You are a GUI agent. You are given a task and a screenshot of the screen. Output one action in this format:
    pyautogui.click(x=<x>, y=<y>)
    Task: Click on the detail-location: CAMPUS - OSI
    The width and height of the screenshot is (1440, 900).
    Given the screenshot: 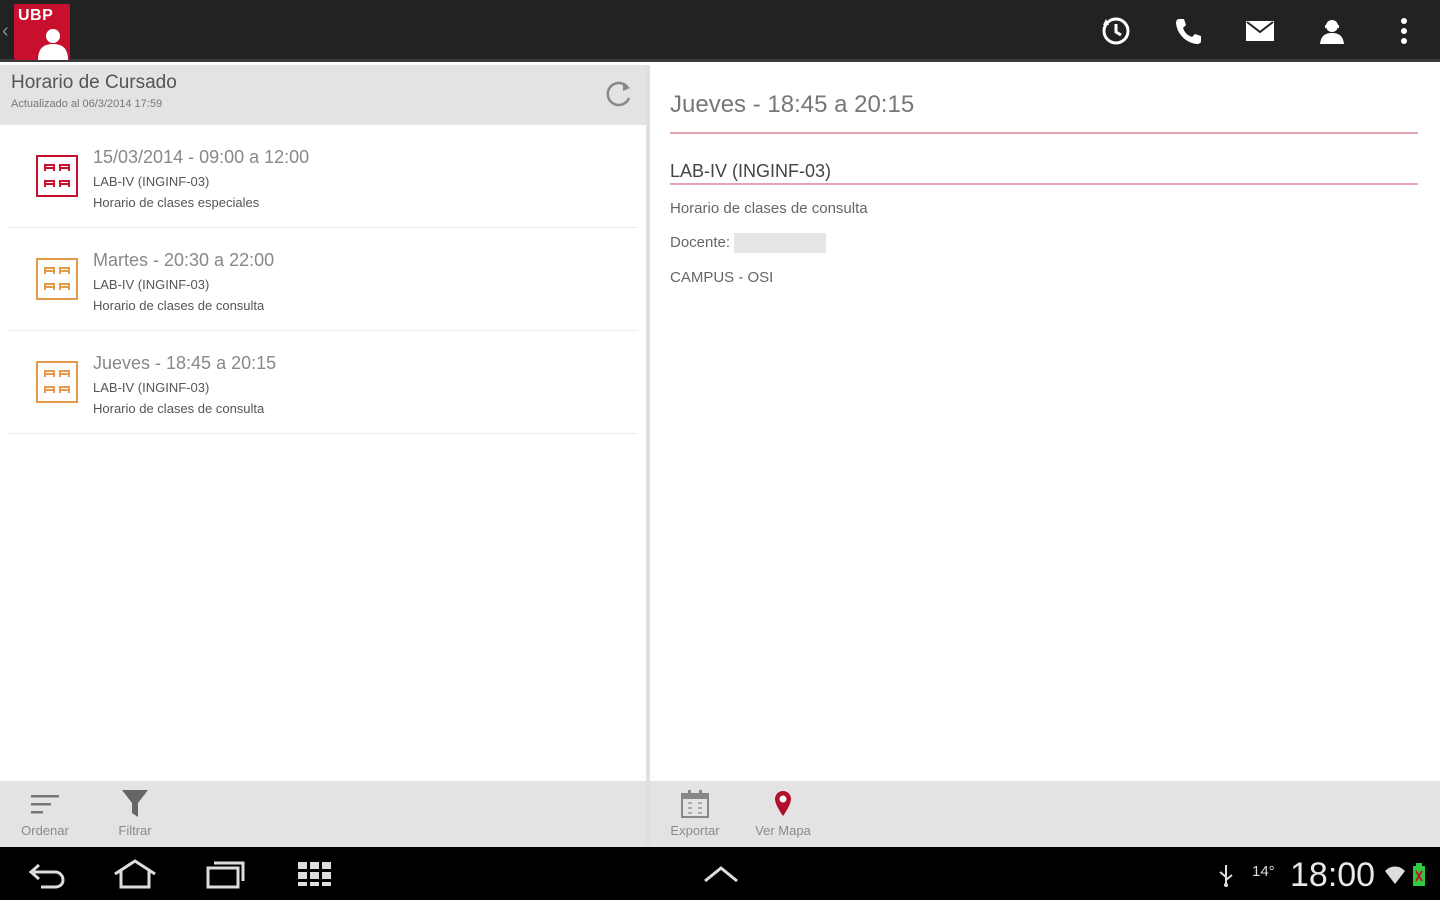 What is the action you would take?
    pyautogui.click(x=722, y=277)
    